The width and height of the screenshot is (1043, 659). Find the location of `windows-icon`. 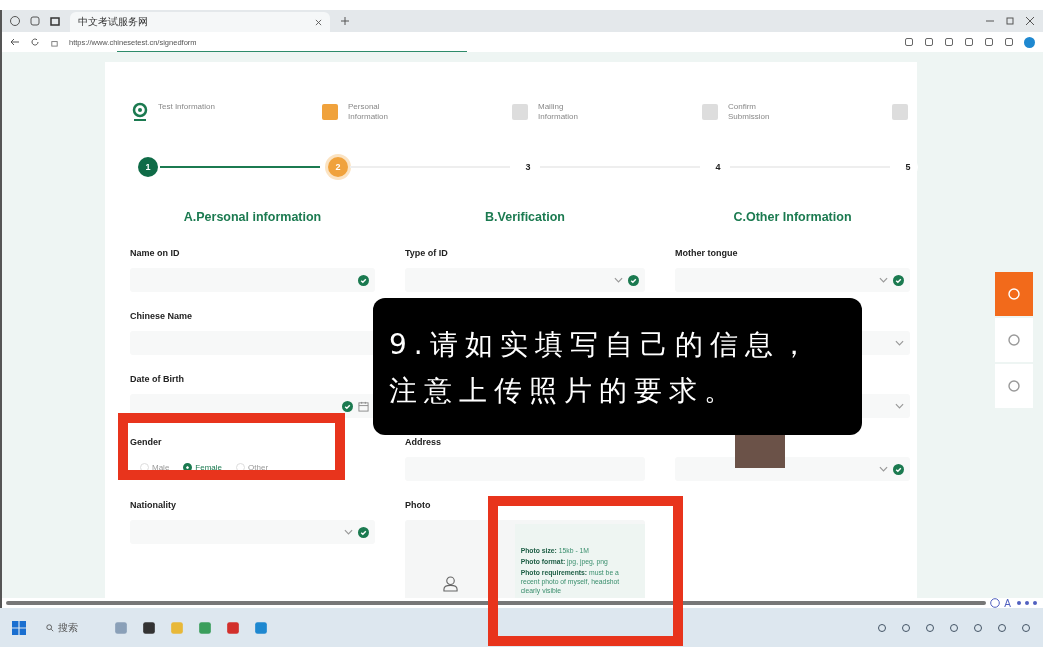

windows-icon is located at coordinates (19, 627).